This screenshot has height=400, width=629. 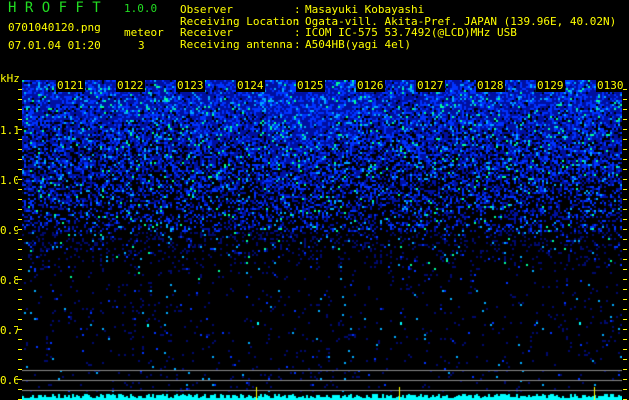 What do you see at coordinates (610, 85) in the screenshot?
I see `time-label: 0130` at bounding box center [610, 85].